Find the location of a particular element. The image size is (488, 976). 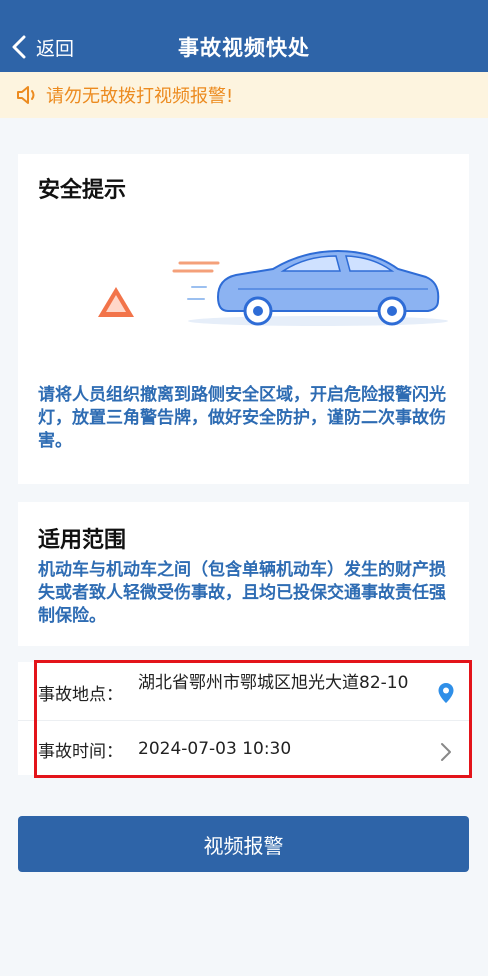

warning-notice: 请勿无故拨打视频报警! is located at coordinates (244, 95).